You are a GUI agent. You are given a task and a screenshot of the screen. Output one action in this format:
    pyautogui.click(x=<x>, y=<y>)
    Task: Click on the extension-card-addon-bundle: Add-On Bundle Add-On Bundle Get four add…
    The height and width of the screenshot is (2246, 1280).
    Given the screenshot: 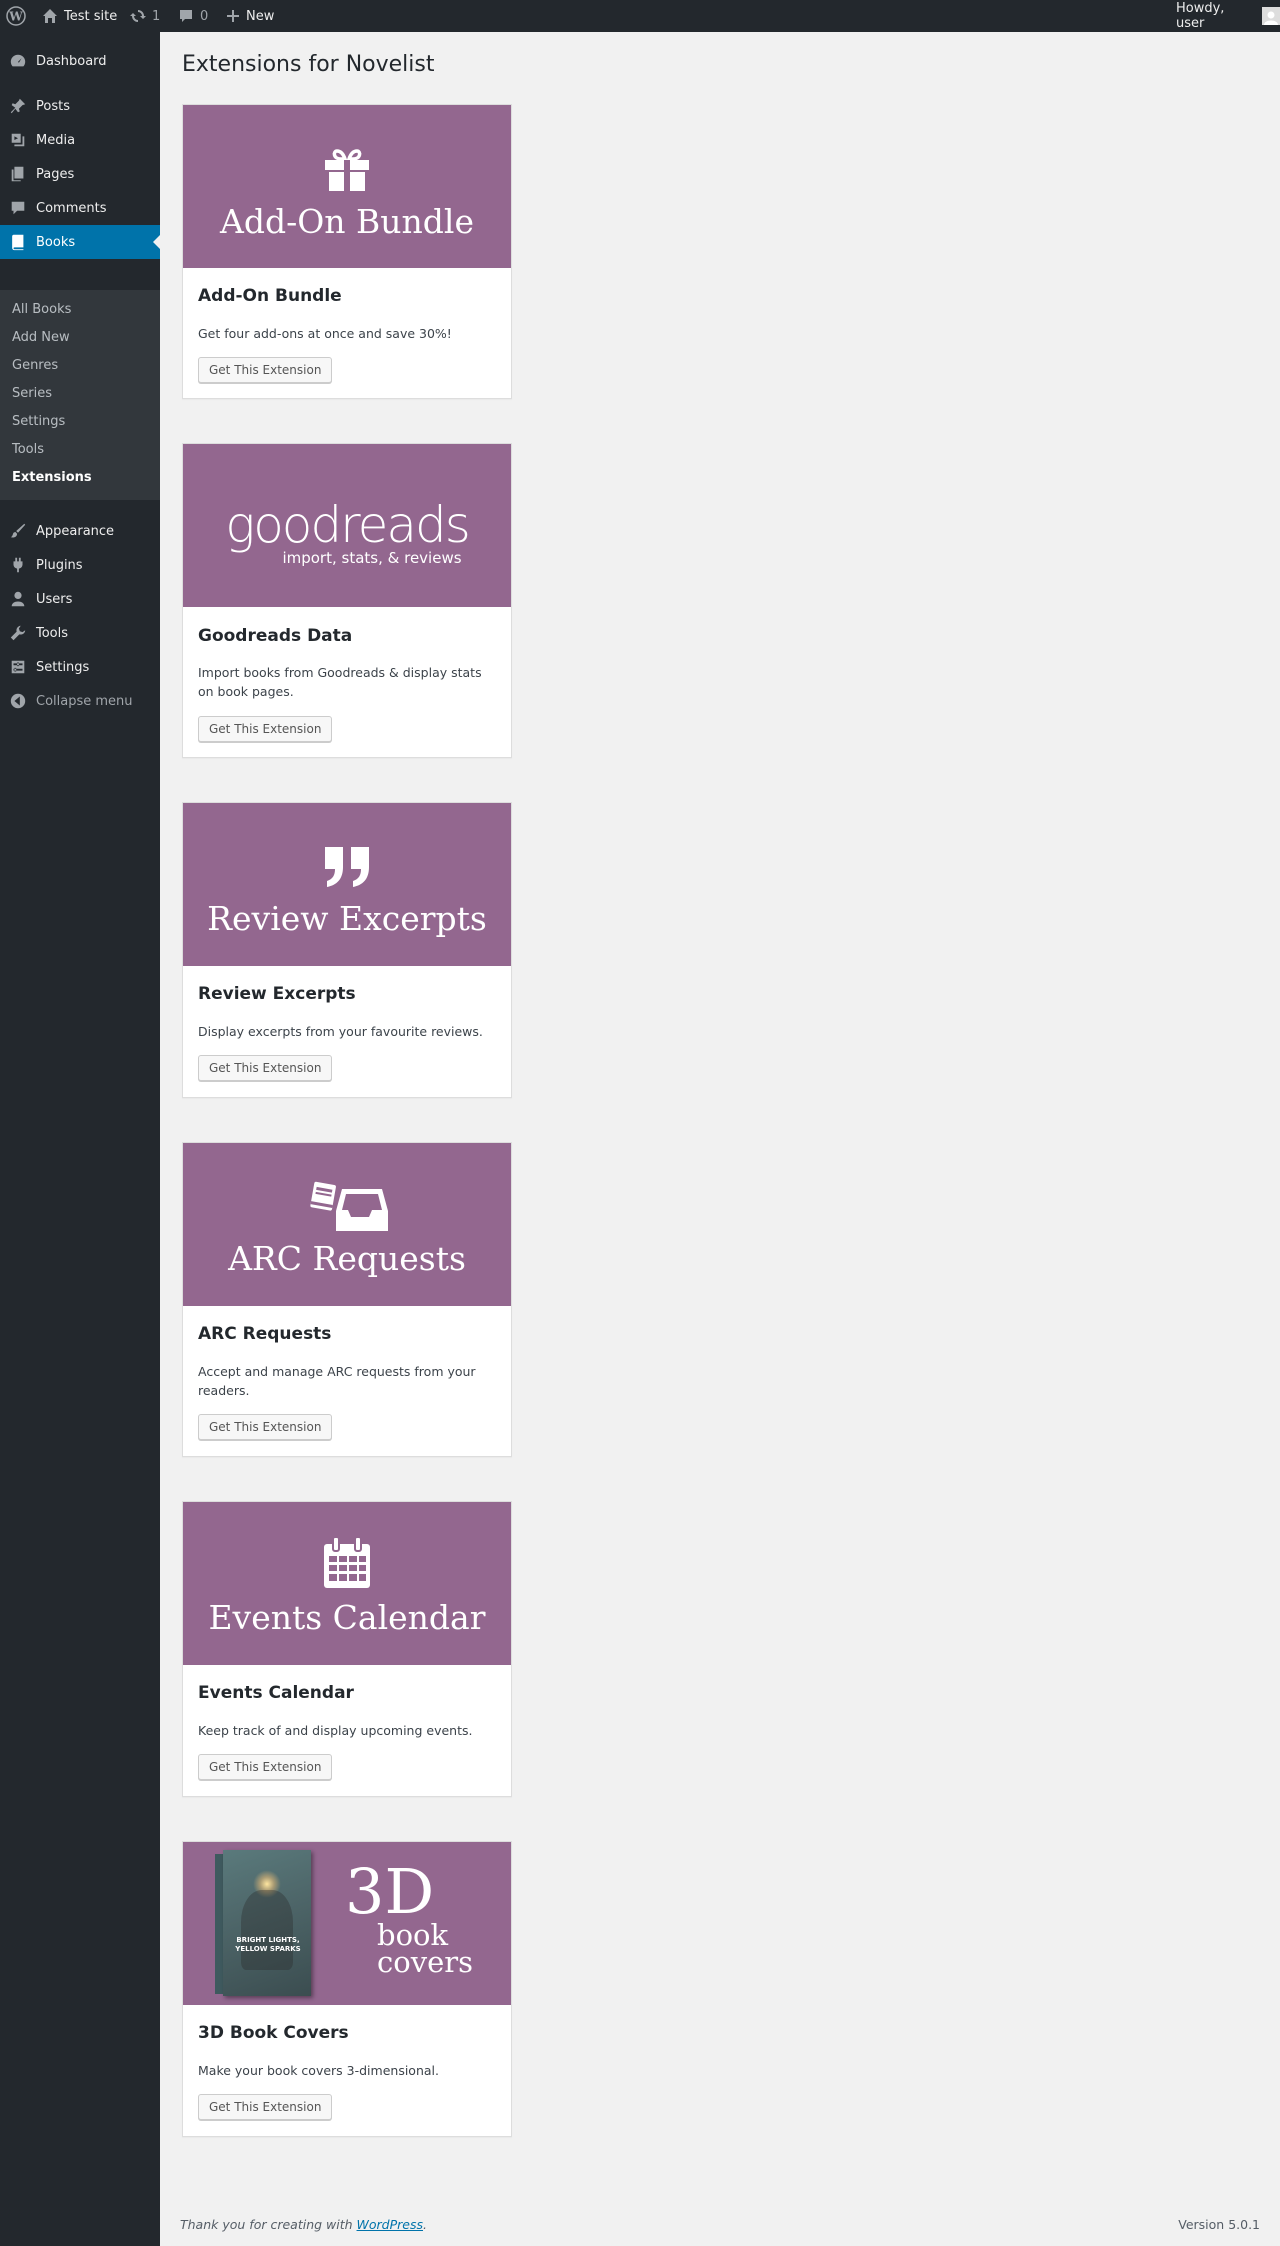 What is the action you would take?
    pyautogui.click(x=347, y=251)
    